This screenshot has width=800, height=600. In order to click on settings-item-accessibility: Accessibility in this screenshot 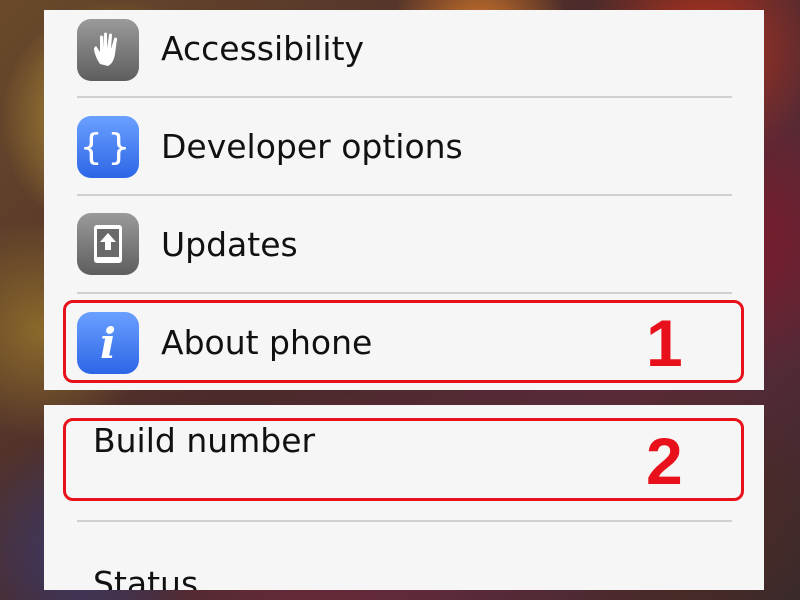, I will do `click(404, 48)`.